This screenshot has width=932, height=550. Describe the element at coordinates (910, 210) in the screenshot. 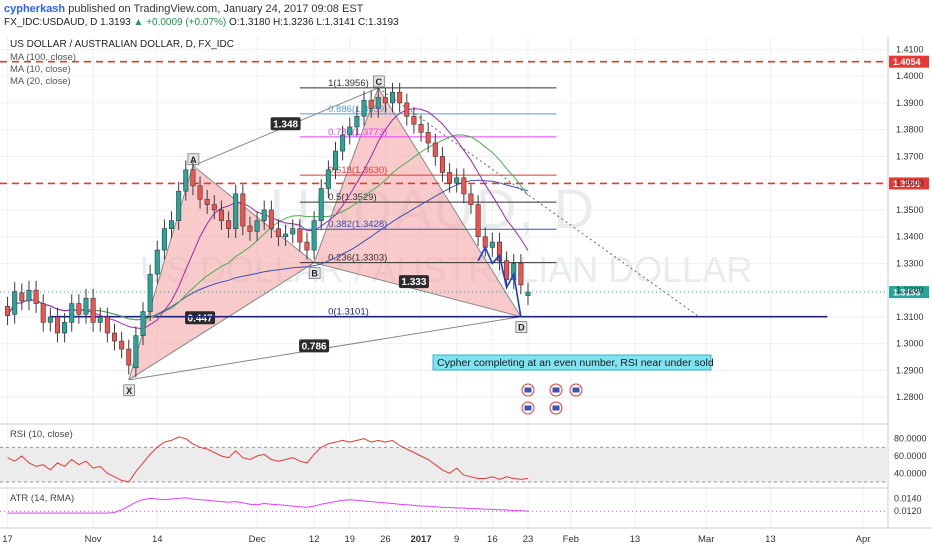

I see `price-tick-label: 1.3500` at that location.